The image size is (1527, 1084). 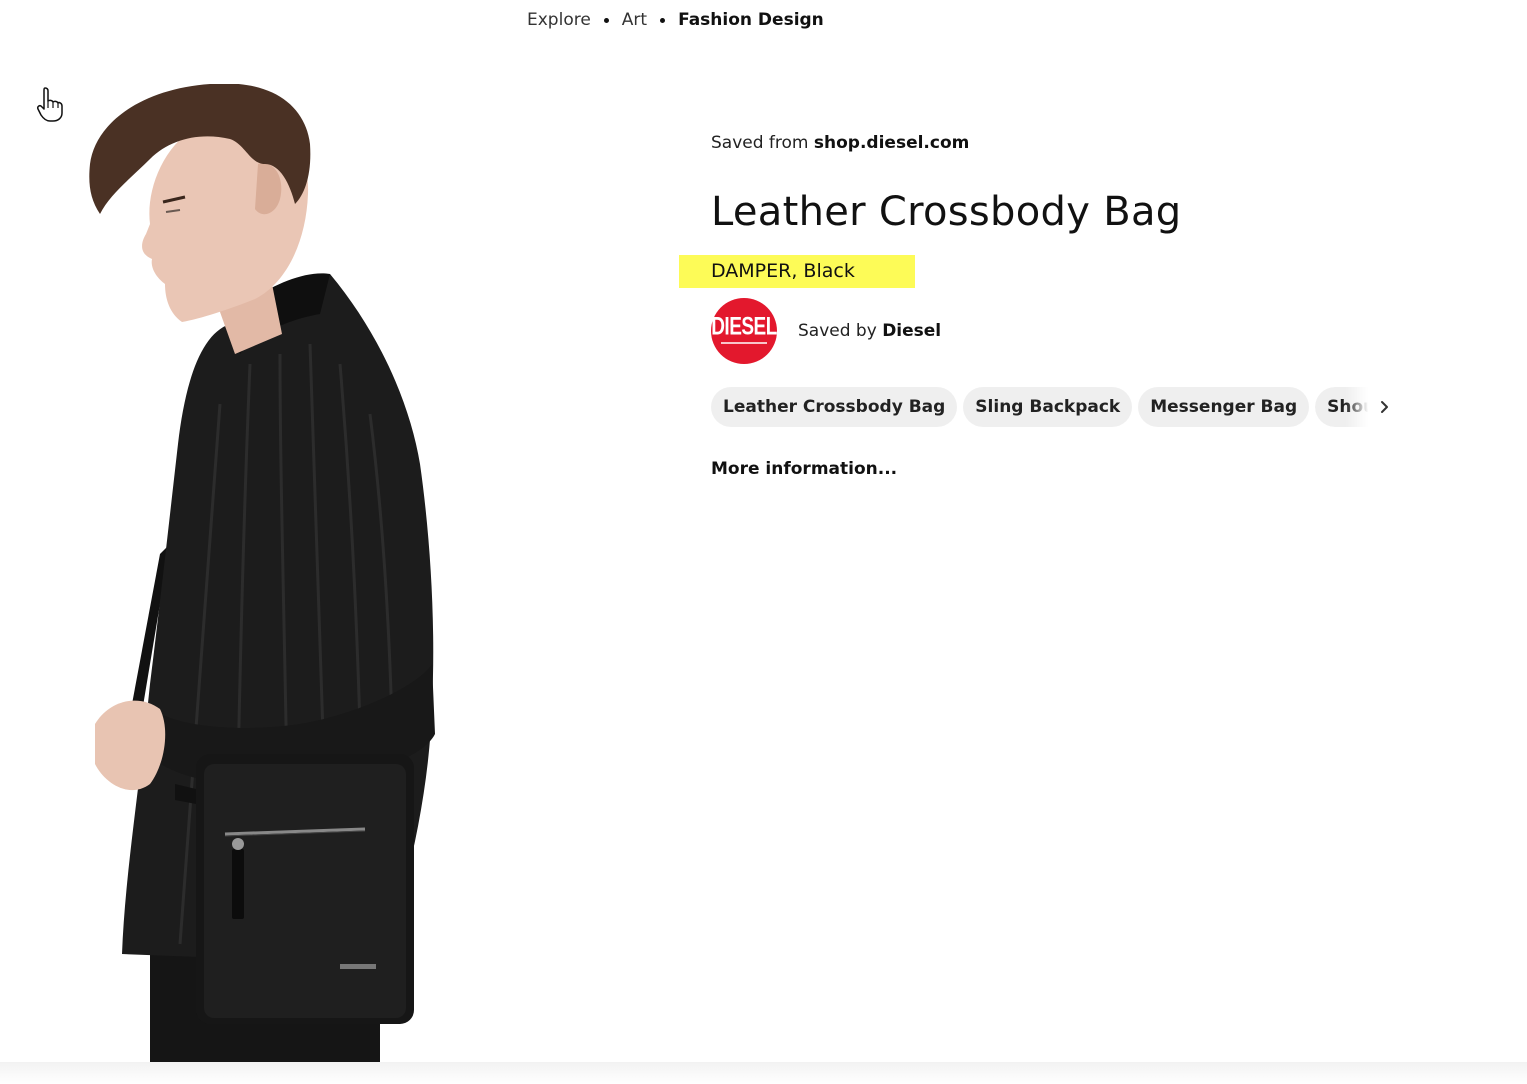 I want to click on saved-from: Saved from shop.diesel.com, so click(x=1071, y=147).